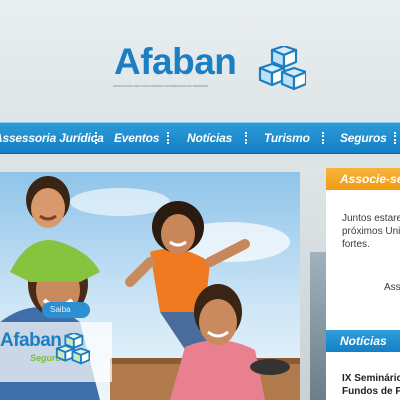  I want to click on associe-se-label: Asso, so click(392, 287).